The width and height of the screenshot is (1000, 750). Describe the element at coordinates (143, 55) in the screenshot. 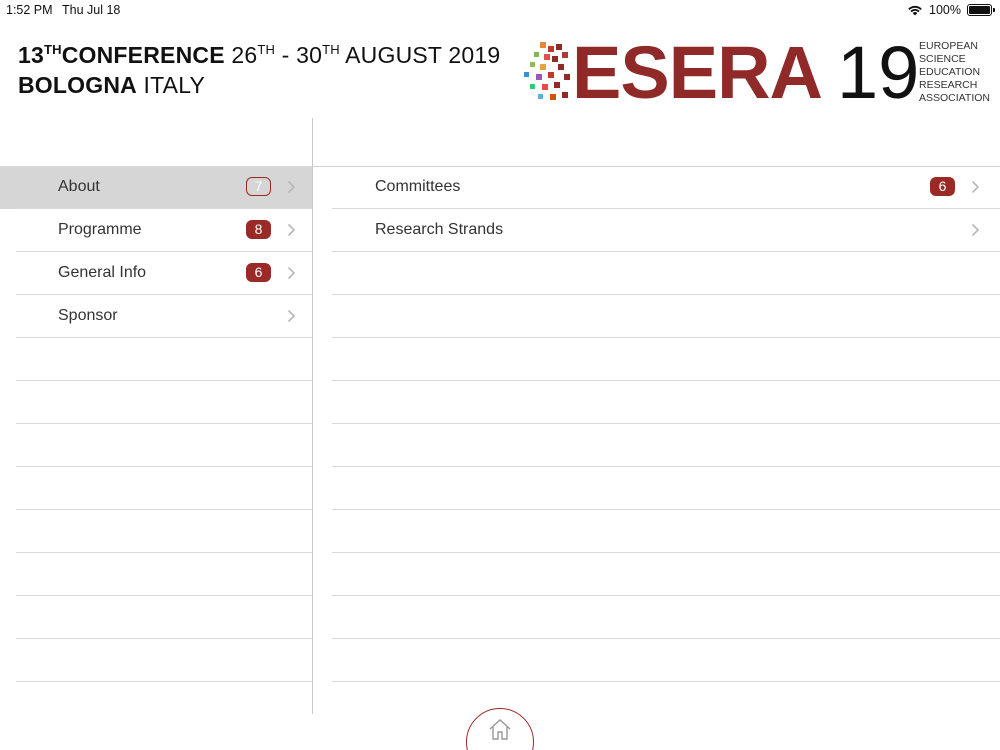

I see `conference-word: CONFERENCE` at that location.